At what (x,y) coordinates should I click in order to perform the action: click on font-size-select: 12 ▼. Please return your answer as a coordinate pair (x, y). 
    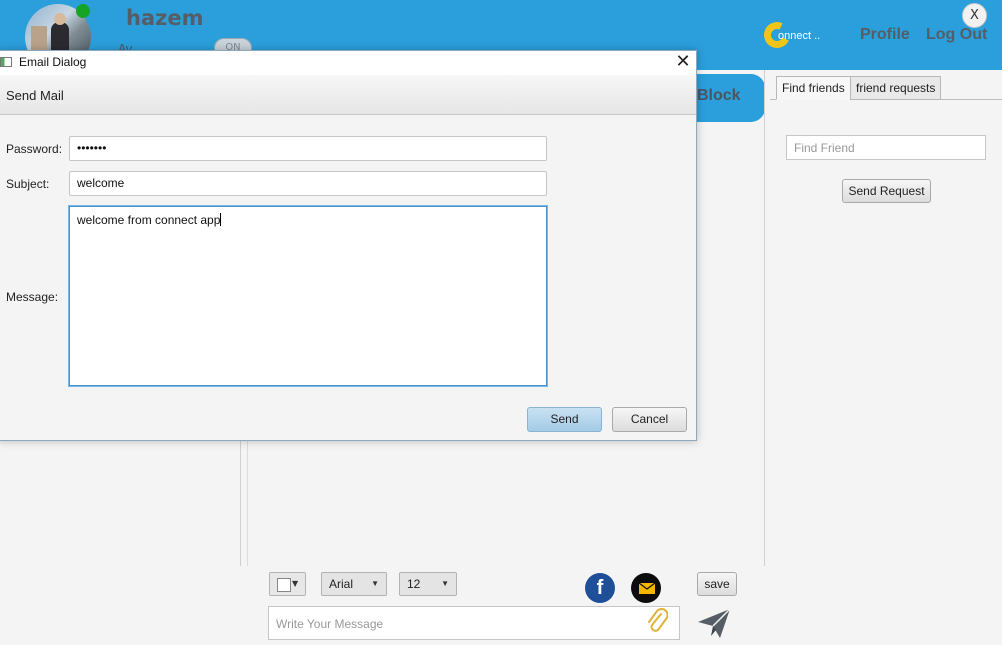
    Looking at the image, I should click on (428, 584).